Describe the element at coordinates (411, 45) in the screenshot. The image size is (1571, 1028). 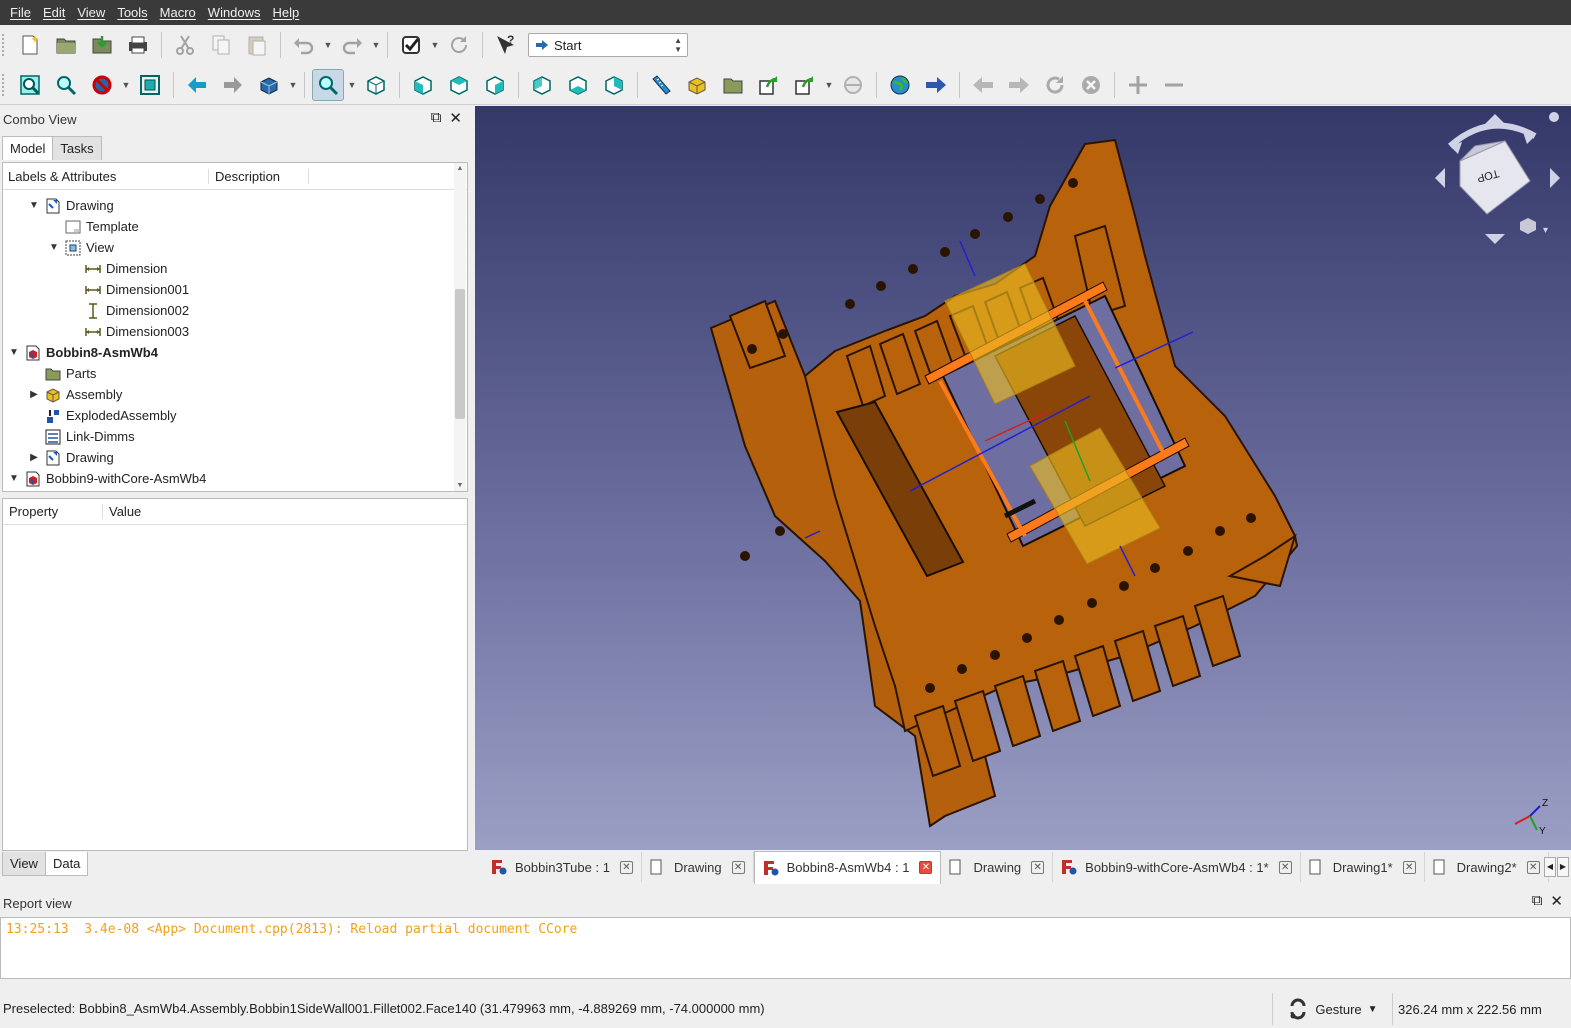
I see `refresh-check-icon` at that location.